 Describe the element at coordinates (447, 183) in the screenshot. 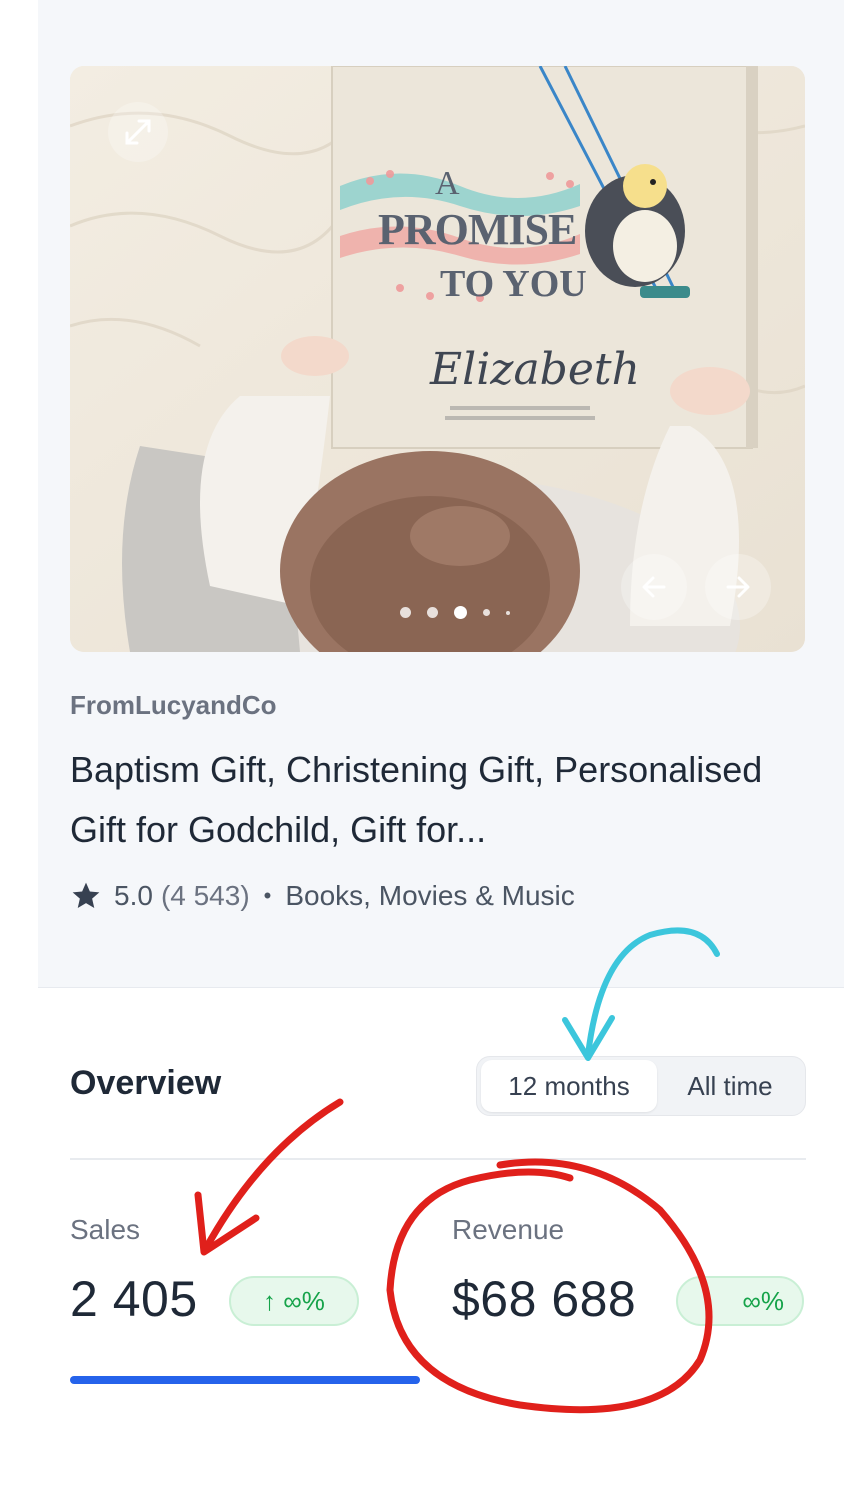

I see `svg-text: A` at that location.